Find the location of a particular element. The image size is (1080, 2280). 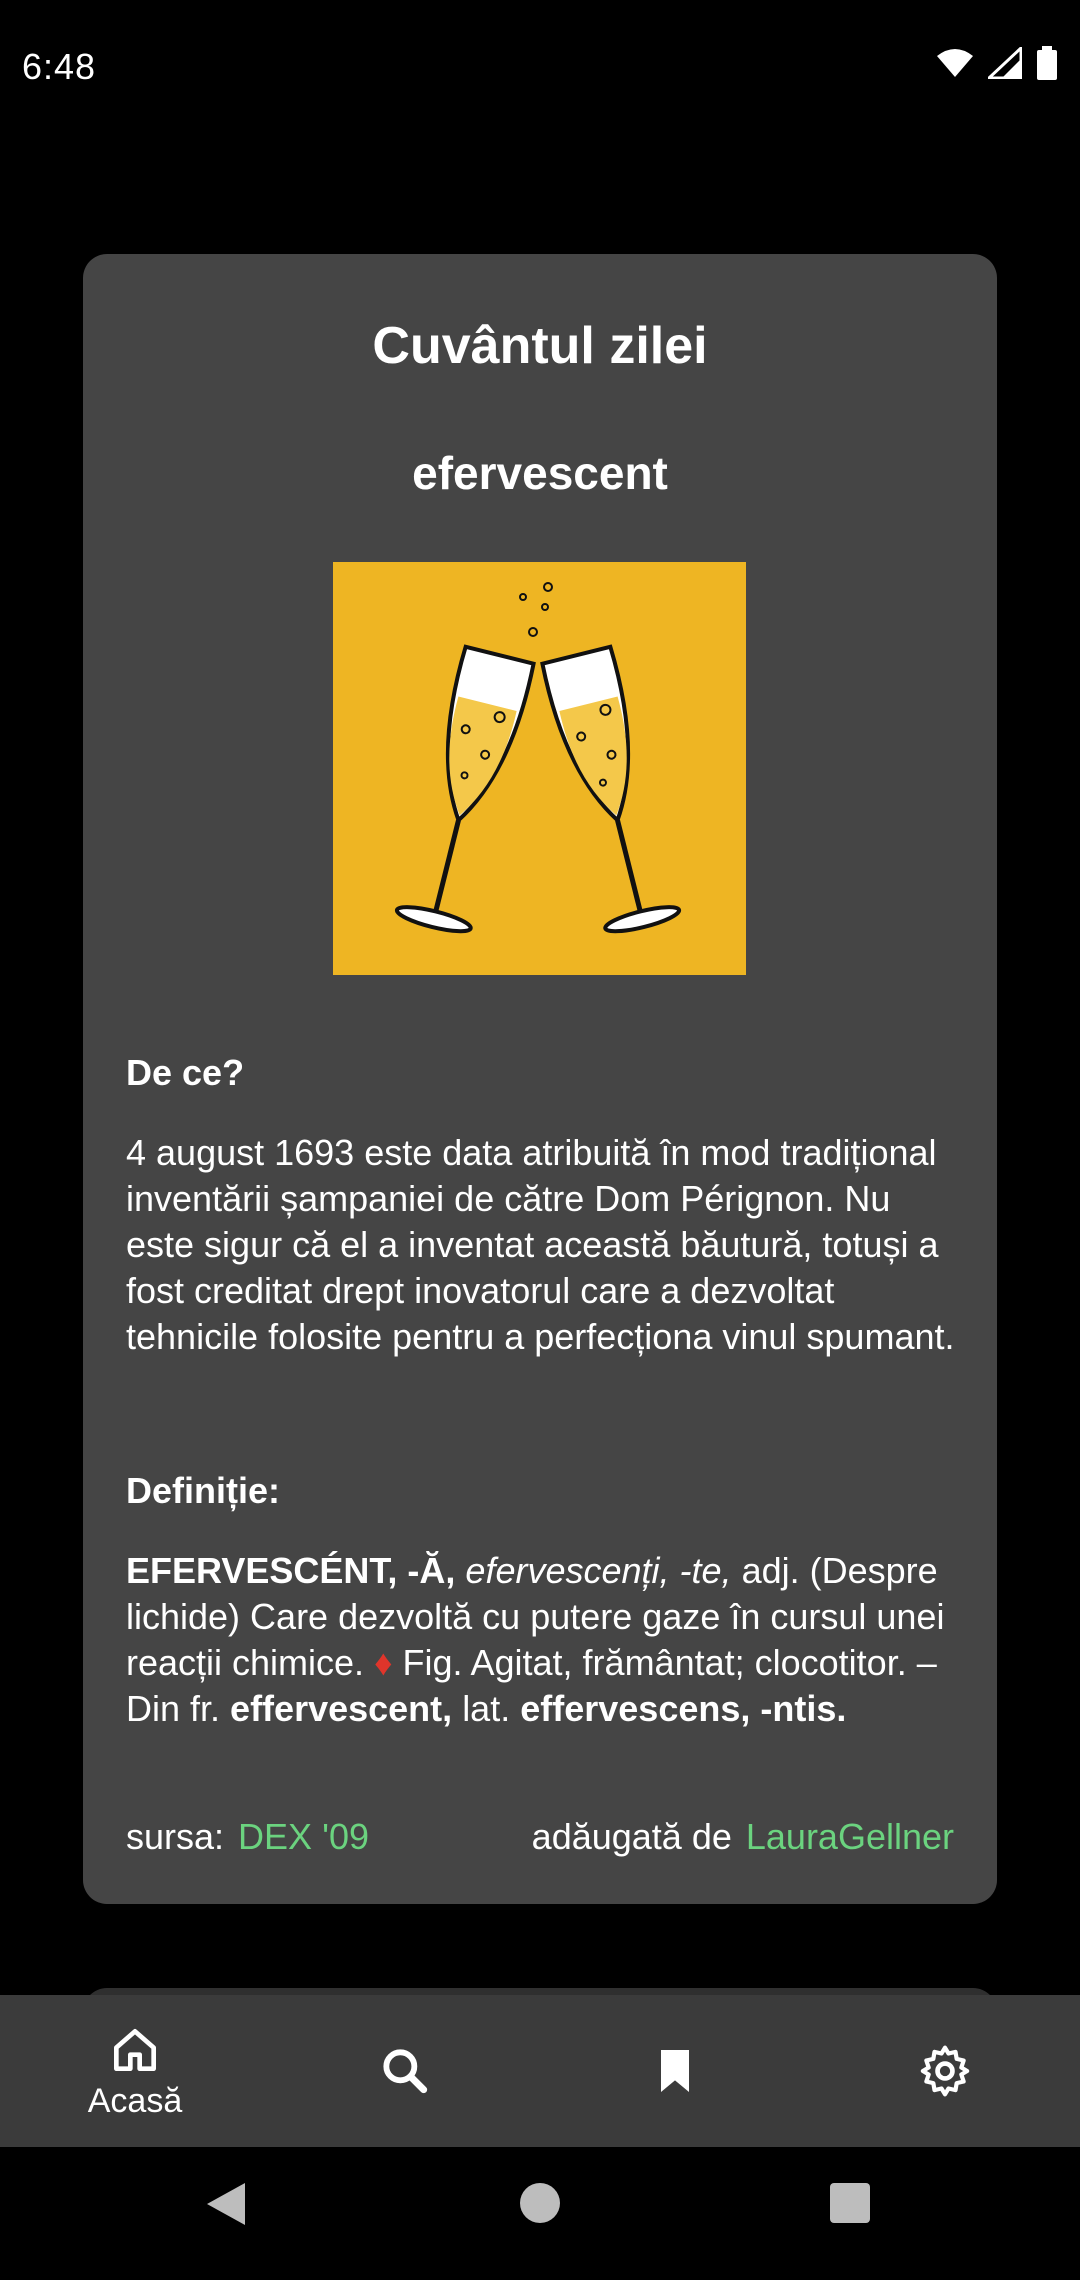

back-icon is located at coordinates (226, 2204).